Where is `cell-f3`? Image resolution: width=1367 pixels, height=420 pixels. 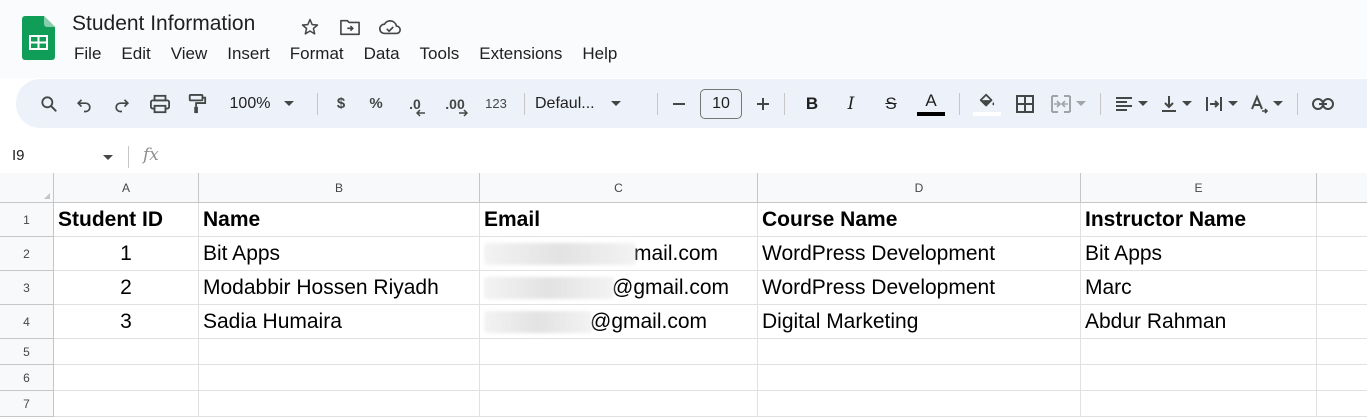
cell-f3 is located at coordinates (1342, 288).